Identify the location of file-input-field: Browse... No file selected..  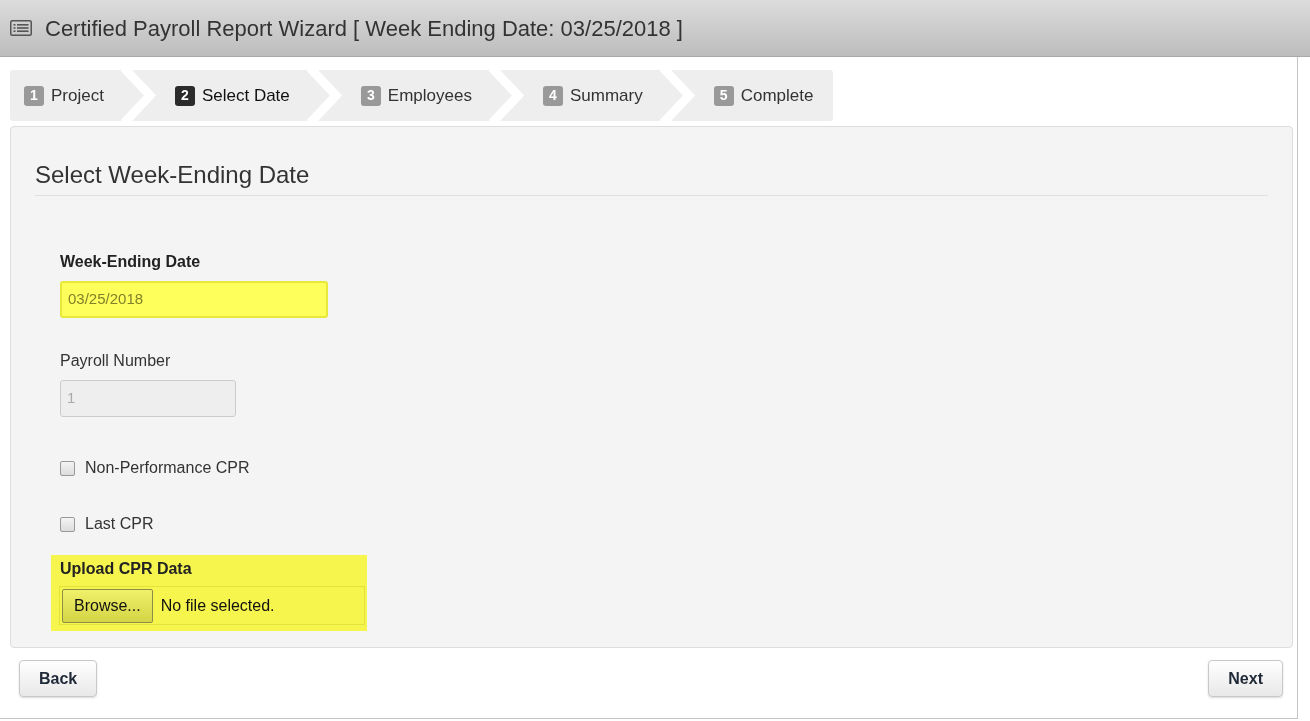
(212, 605).